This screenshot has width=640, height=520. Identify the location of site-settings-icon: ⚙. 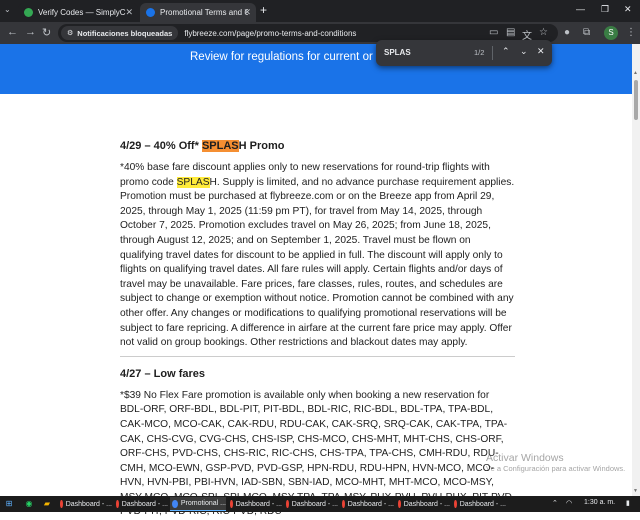
(70, 33).